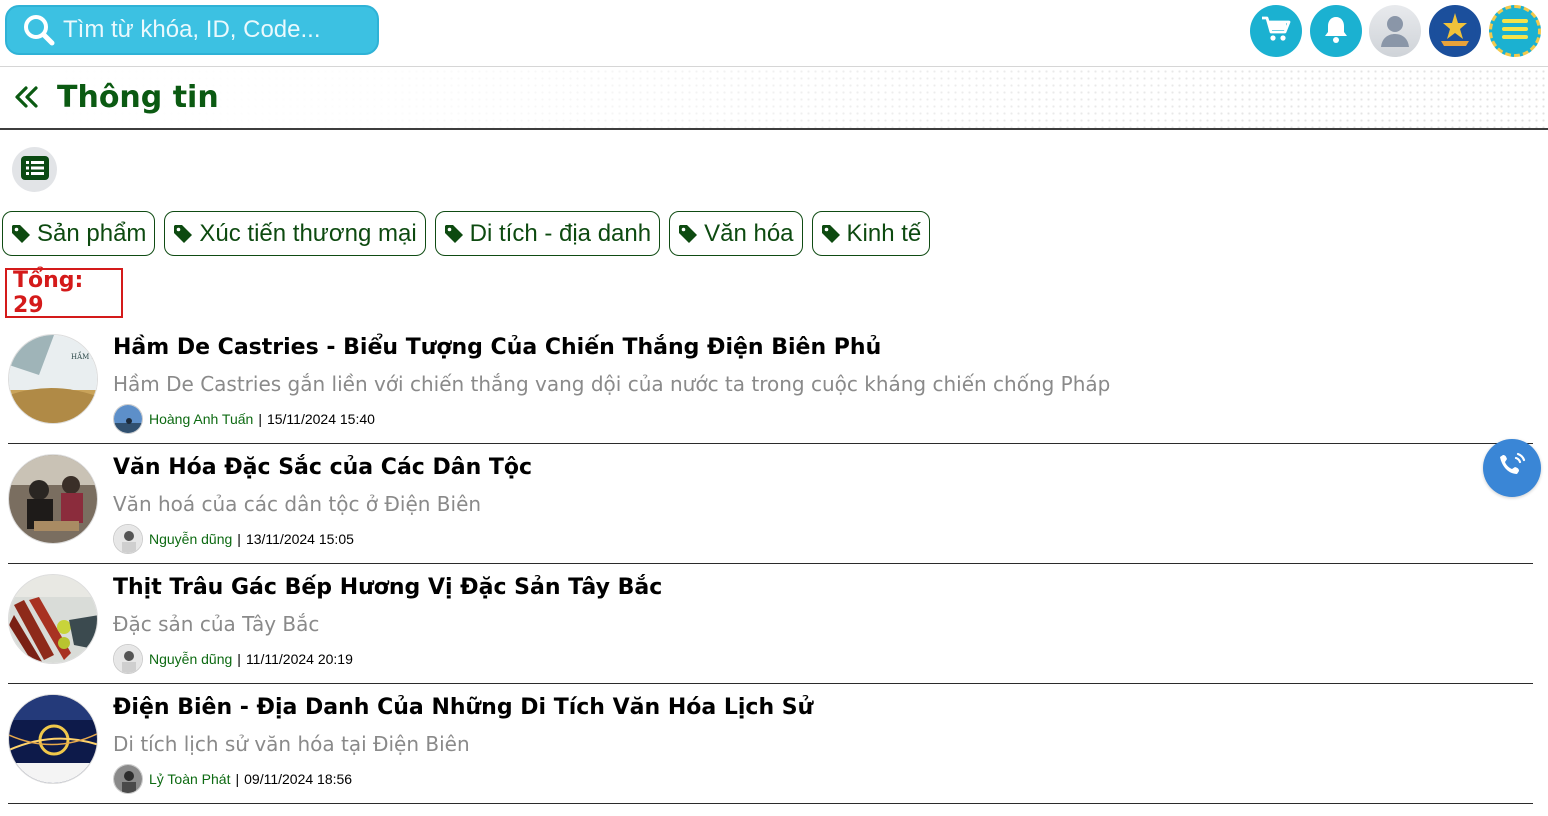 This screenshot has height=816, width=1548. What do you see at coordinates (297, 504) in the screenshot?
I see `post-description: Văn hoá của các dân tộc ở Điện Biên` at bounding box center [297, 504].